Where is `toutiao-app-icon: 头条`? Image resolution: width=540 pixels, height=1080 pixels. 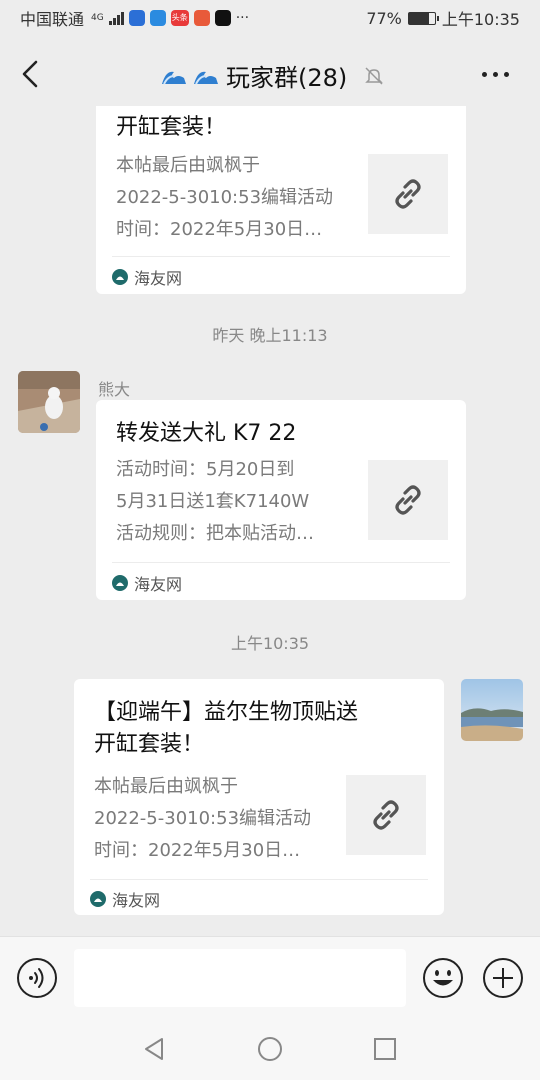
toutiao-app-icon: 头条 is located at coordinates (179, 18).